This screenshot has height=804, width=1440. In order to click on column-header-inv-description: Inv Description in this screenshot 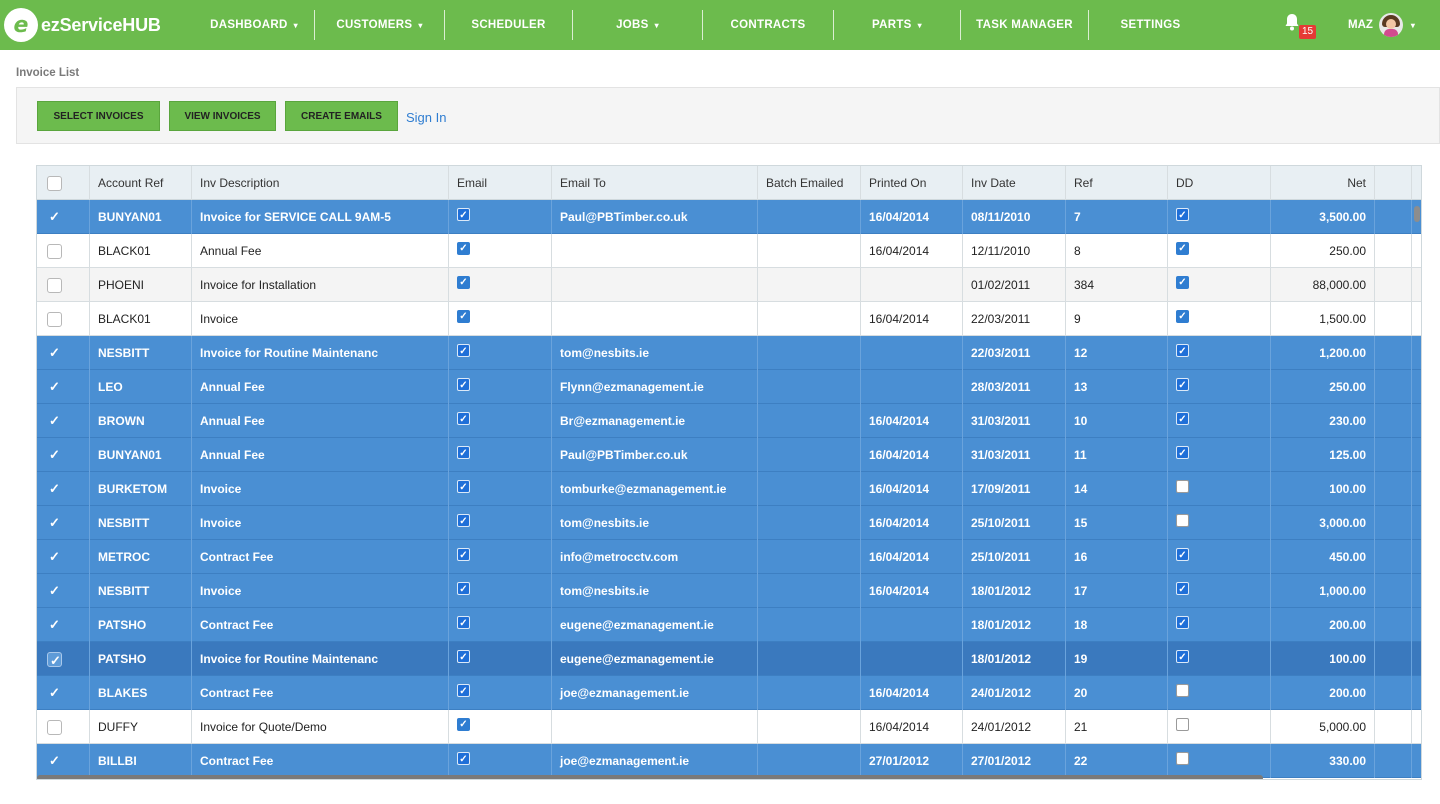, I will do `click(320, 183)`.